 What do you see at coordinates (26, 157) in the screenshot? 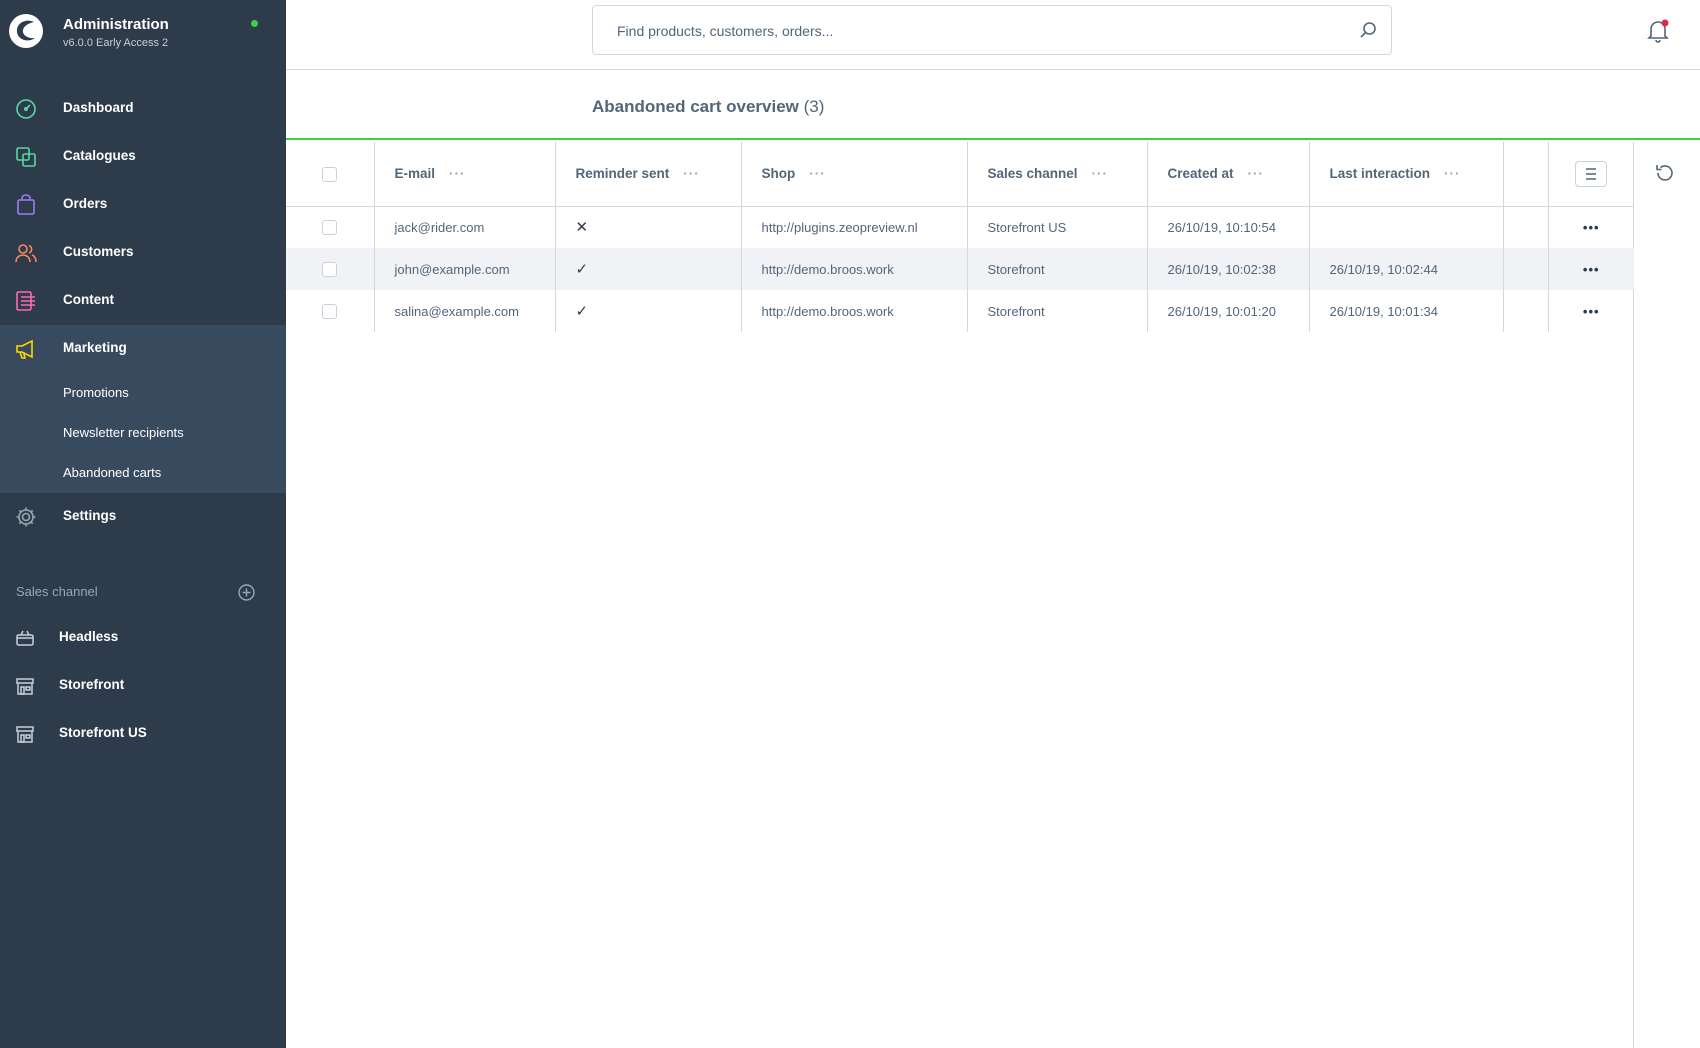
I see `catalogue-icon` at bounding box center [26, 157].